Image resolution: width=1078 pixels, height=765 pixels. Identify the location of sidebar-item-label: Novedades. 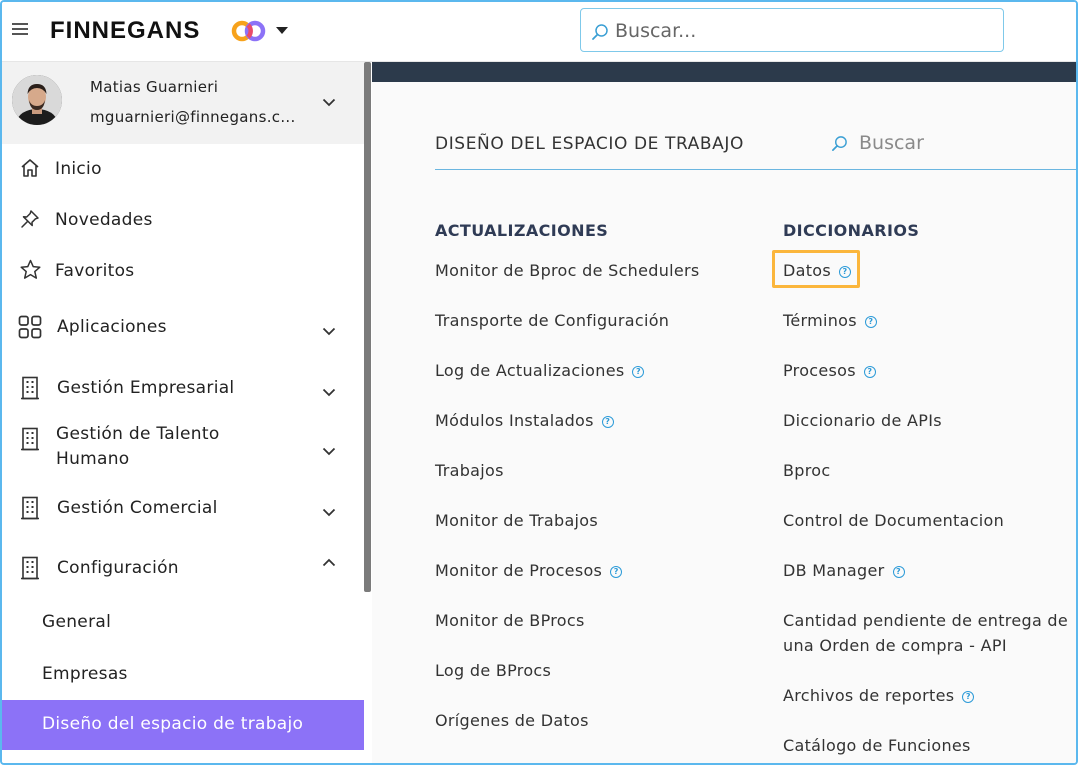
(104, 220).